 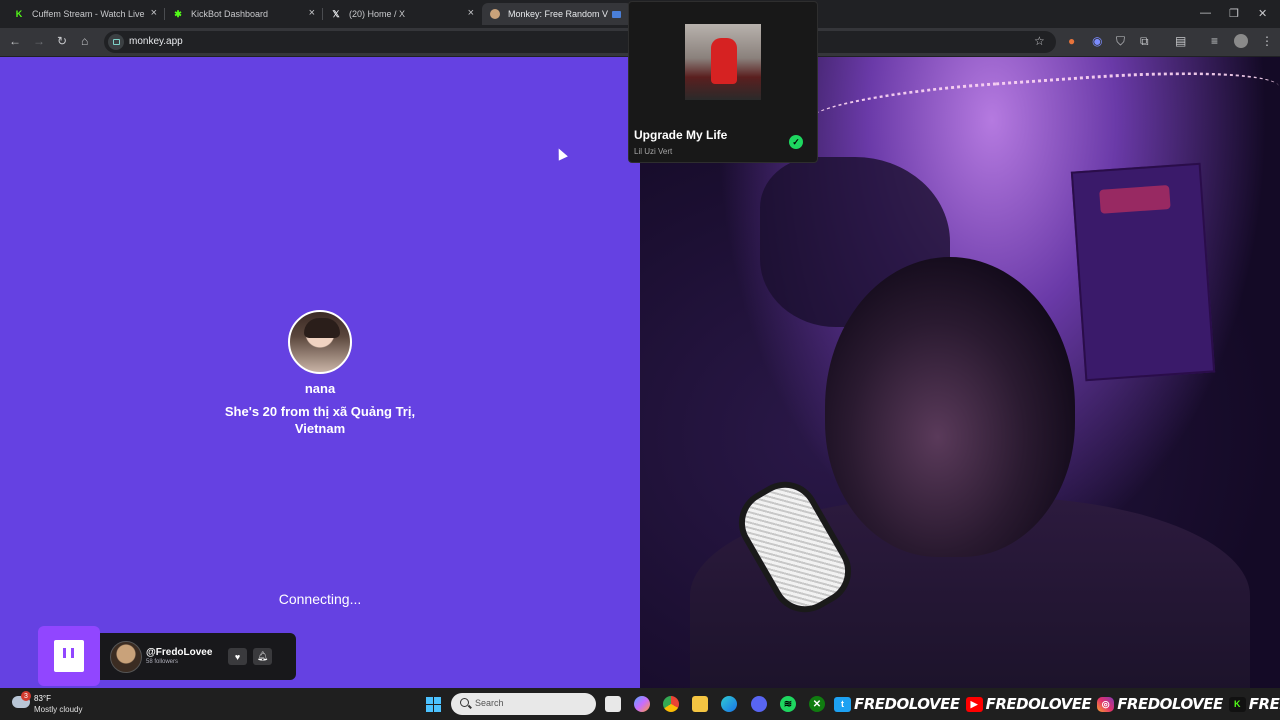 What do you see at coordinates (974, 704) in the screenshot?
I see `youtube-icon: ▶` at bounding box center [974, 704].